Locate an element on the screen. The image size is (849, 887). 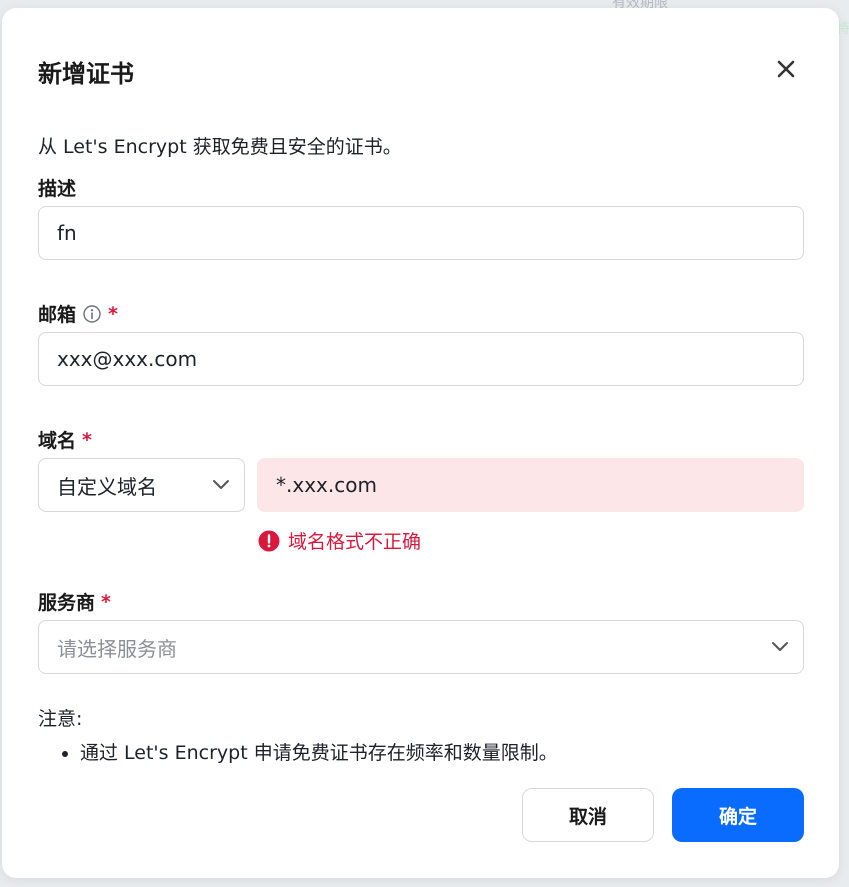
dialog-title: 新增证书 is located at coordinates (86, 74).